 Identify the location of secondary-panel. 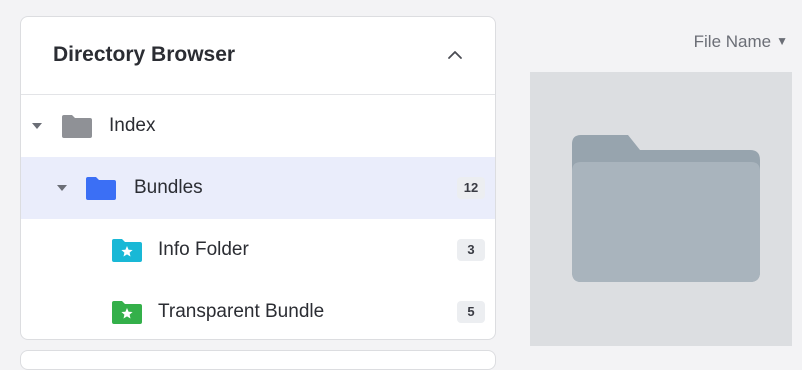
(258, 360).